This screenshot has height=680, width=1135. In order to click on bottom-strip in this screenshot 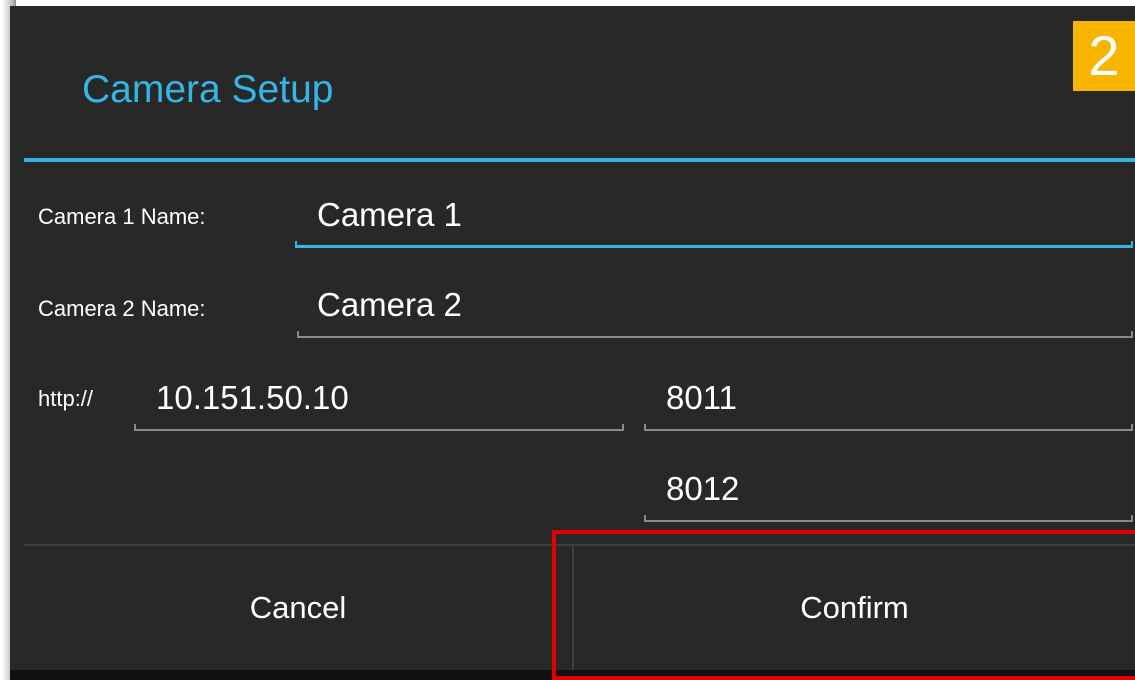, I will do `click(572, 675)`.